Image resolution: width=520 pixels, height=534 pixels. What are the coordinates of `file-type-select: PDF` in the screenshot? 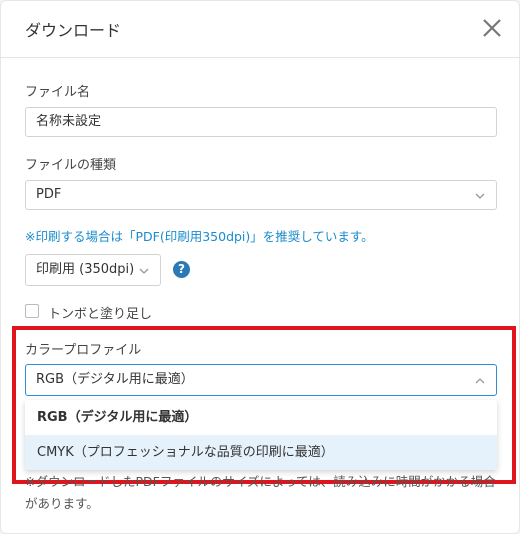 It's located at (261, 195).